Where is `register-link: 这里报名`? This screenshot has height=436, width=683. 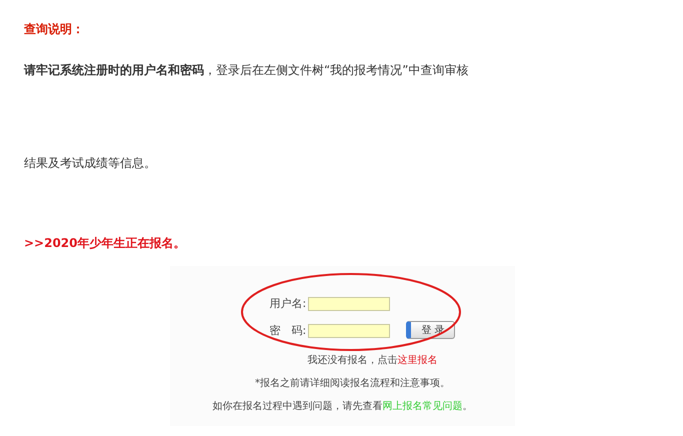 register-link: 这里报名 is located at coordinates (418, 360).